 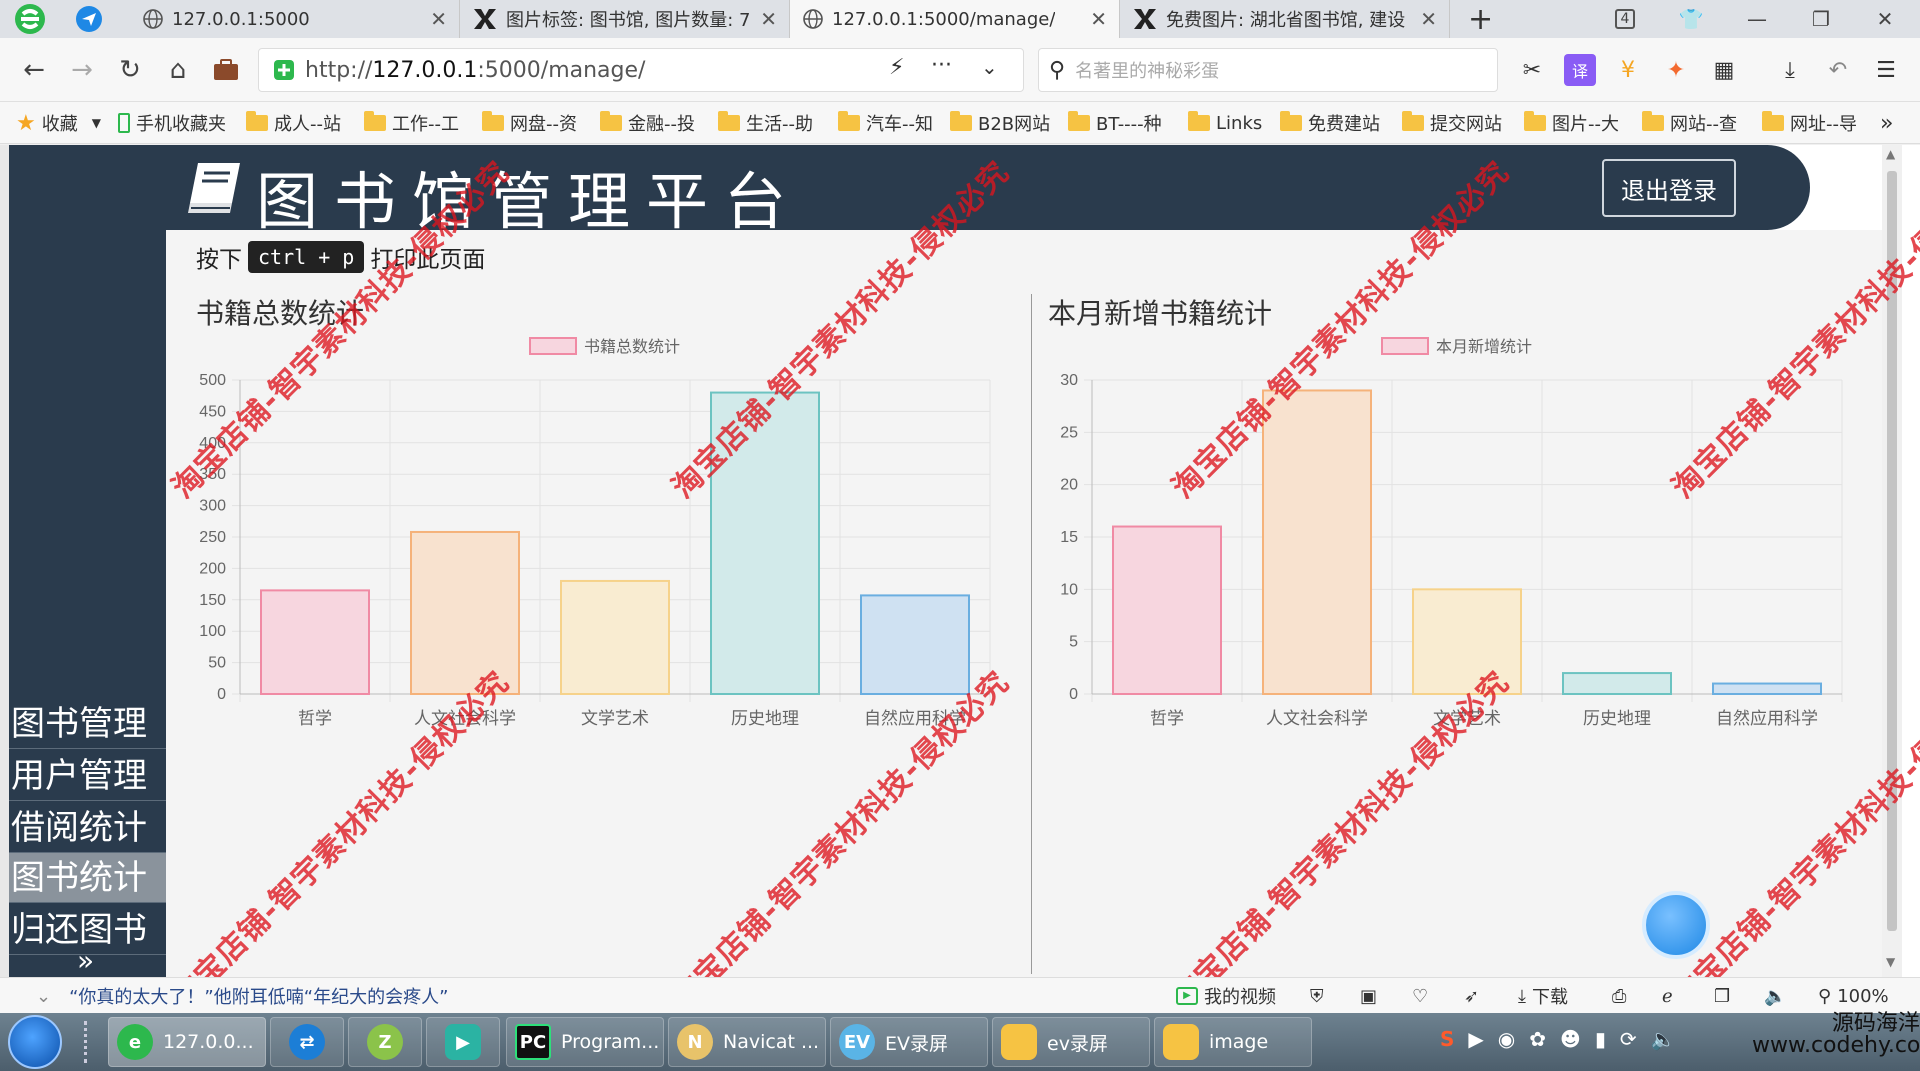 I want to click on y-tick-label: 30, so click(x=1069, y=380).